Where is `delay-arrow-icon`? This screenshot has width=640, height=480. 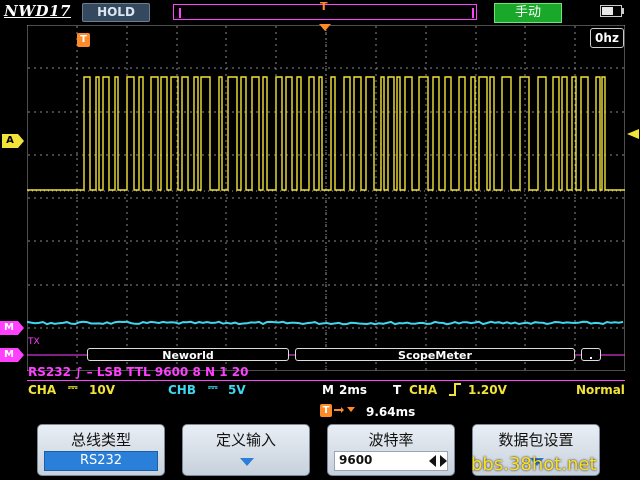
delay-arrow-icon is located at coordinates (344, 410).